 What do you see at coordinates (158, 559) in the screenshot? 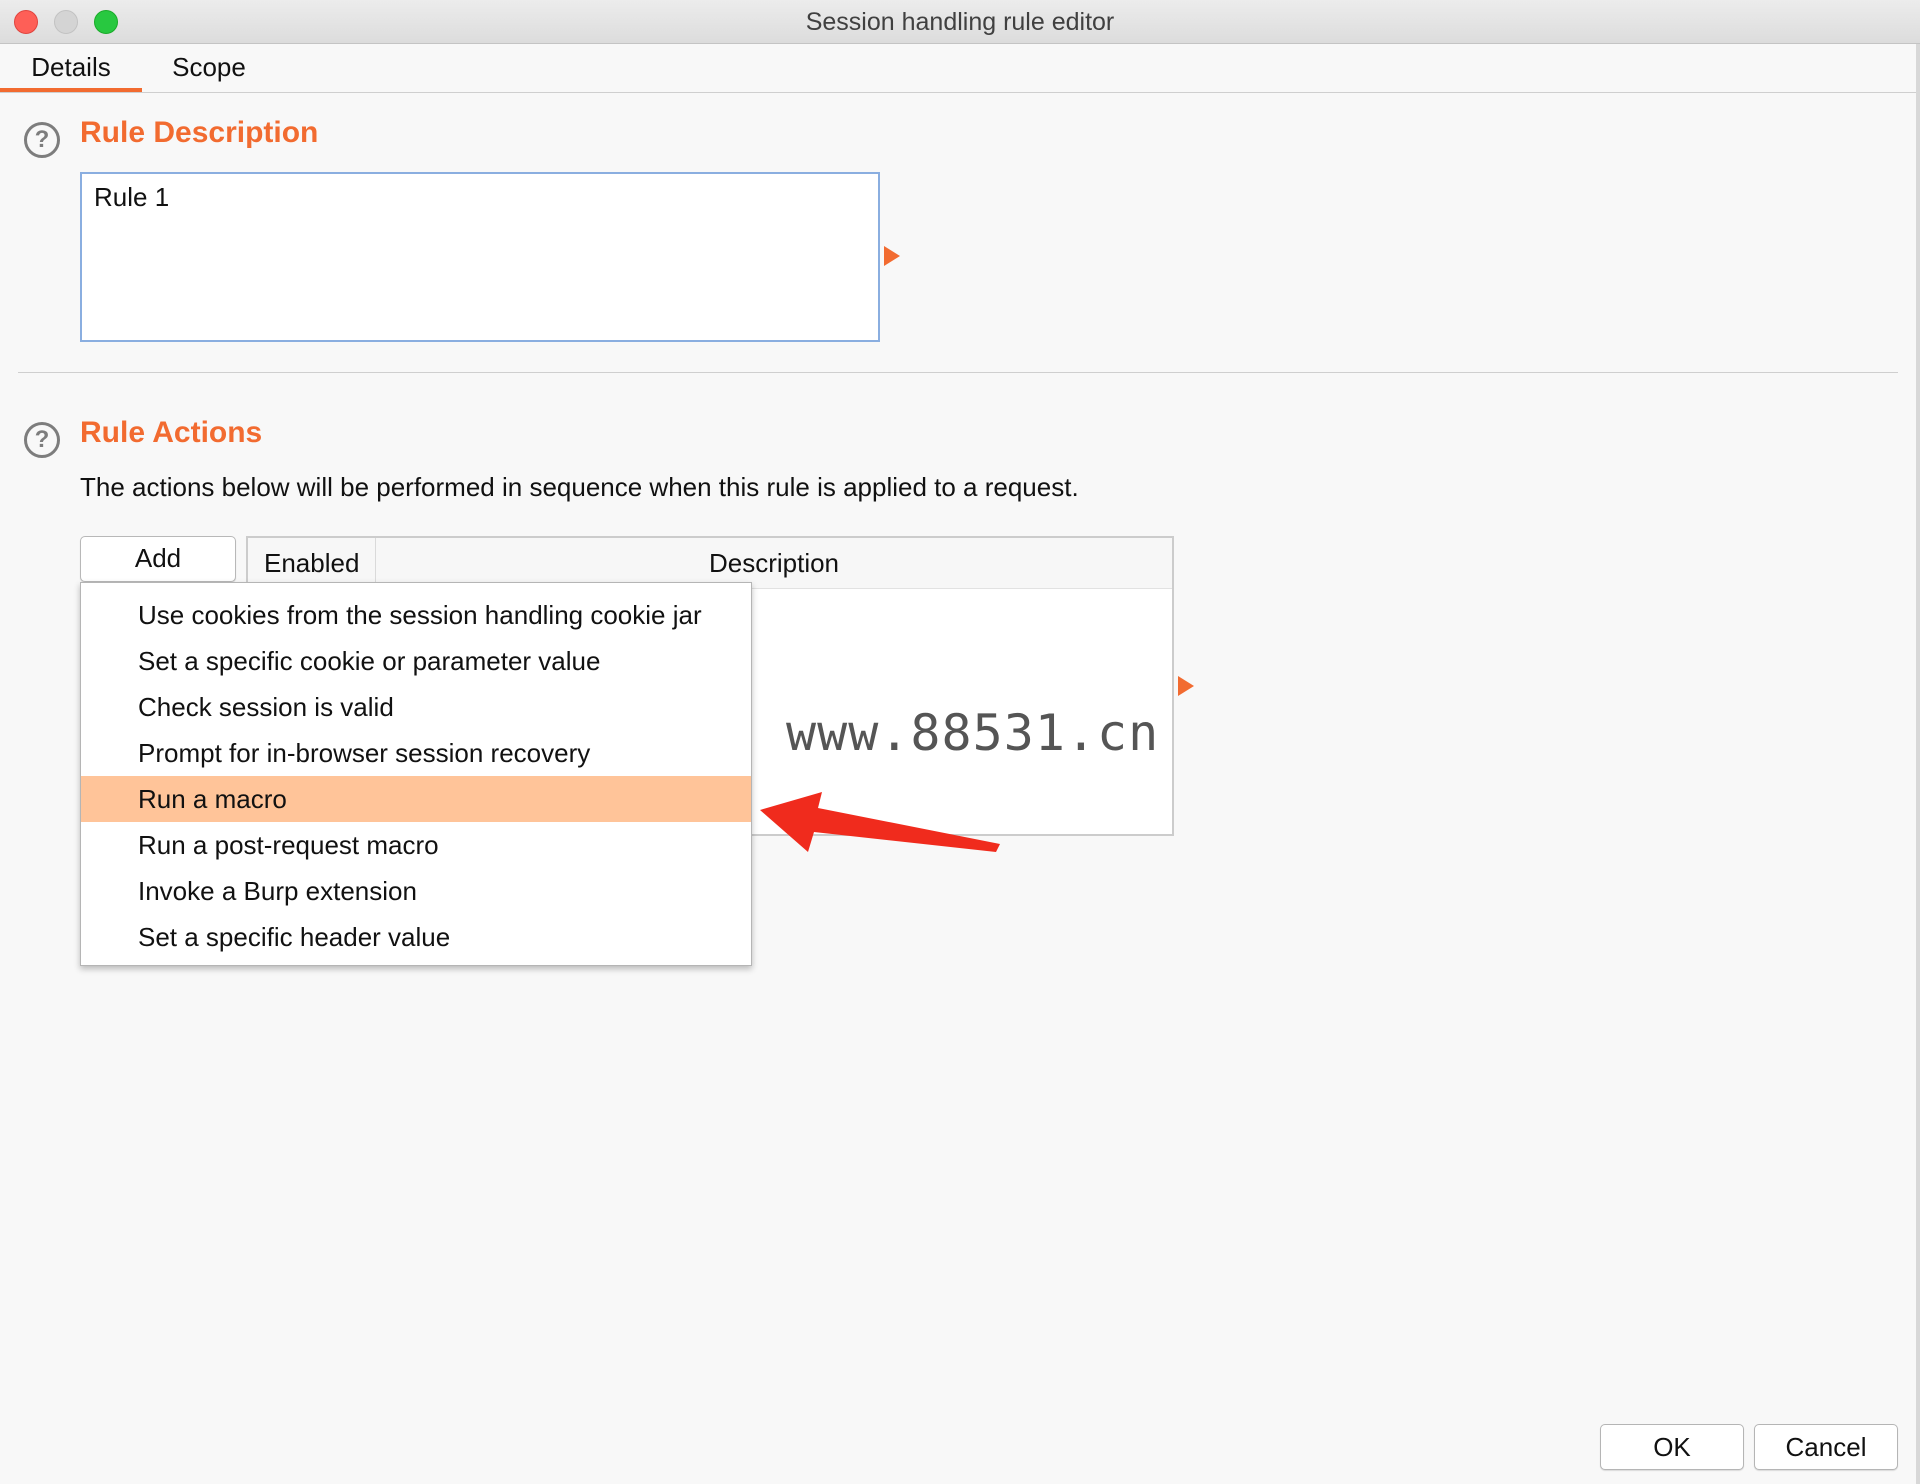
I see `add-action-button: Add` at bounding box center [158, 559].